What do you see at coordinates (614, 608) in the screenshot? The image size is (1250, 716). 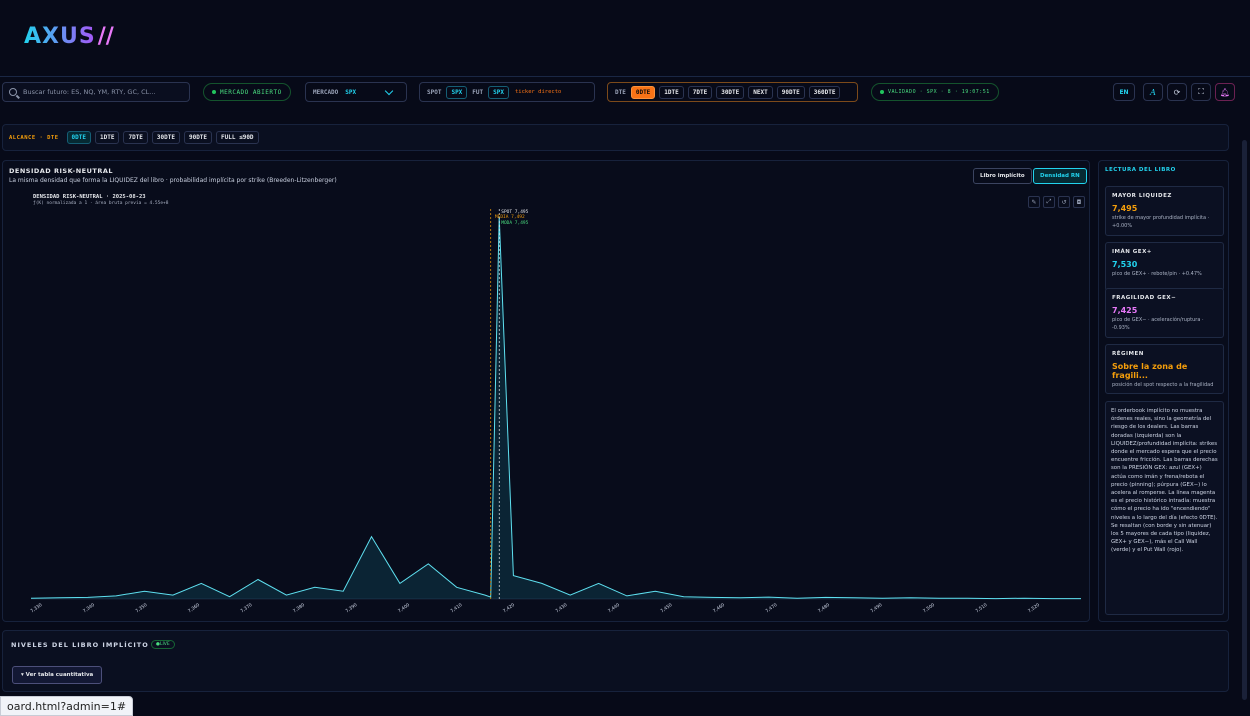 I see `x-tick-label: 7,440` at bounding box center [614, 608].